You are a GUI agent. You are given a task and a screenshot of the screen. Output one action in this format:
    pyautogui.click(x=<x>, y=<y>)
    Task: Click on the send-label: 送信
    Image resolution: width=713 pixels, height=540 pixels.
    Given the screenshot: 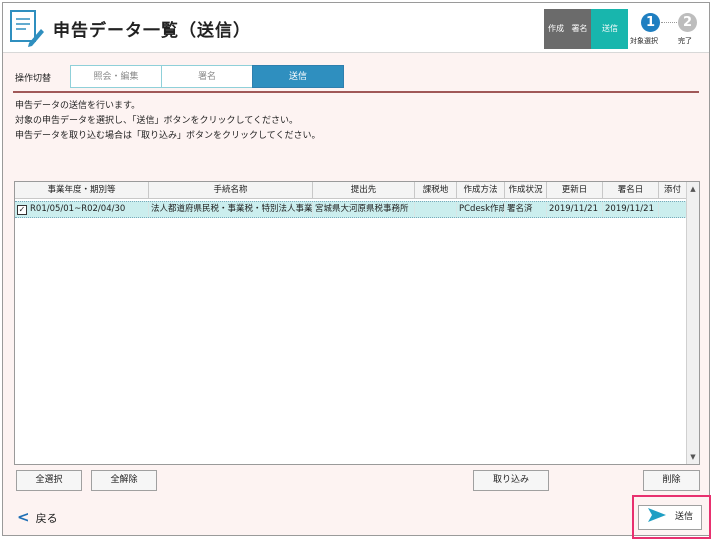 What is the action you would take?
    pyautogui.click(x=684, y=517)
    